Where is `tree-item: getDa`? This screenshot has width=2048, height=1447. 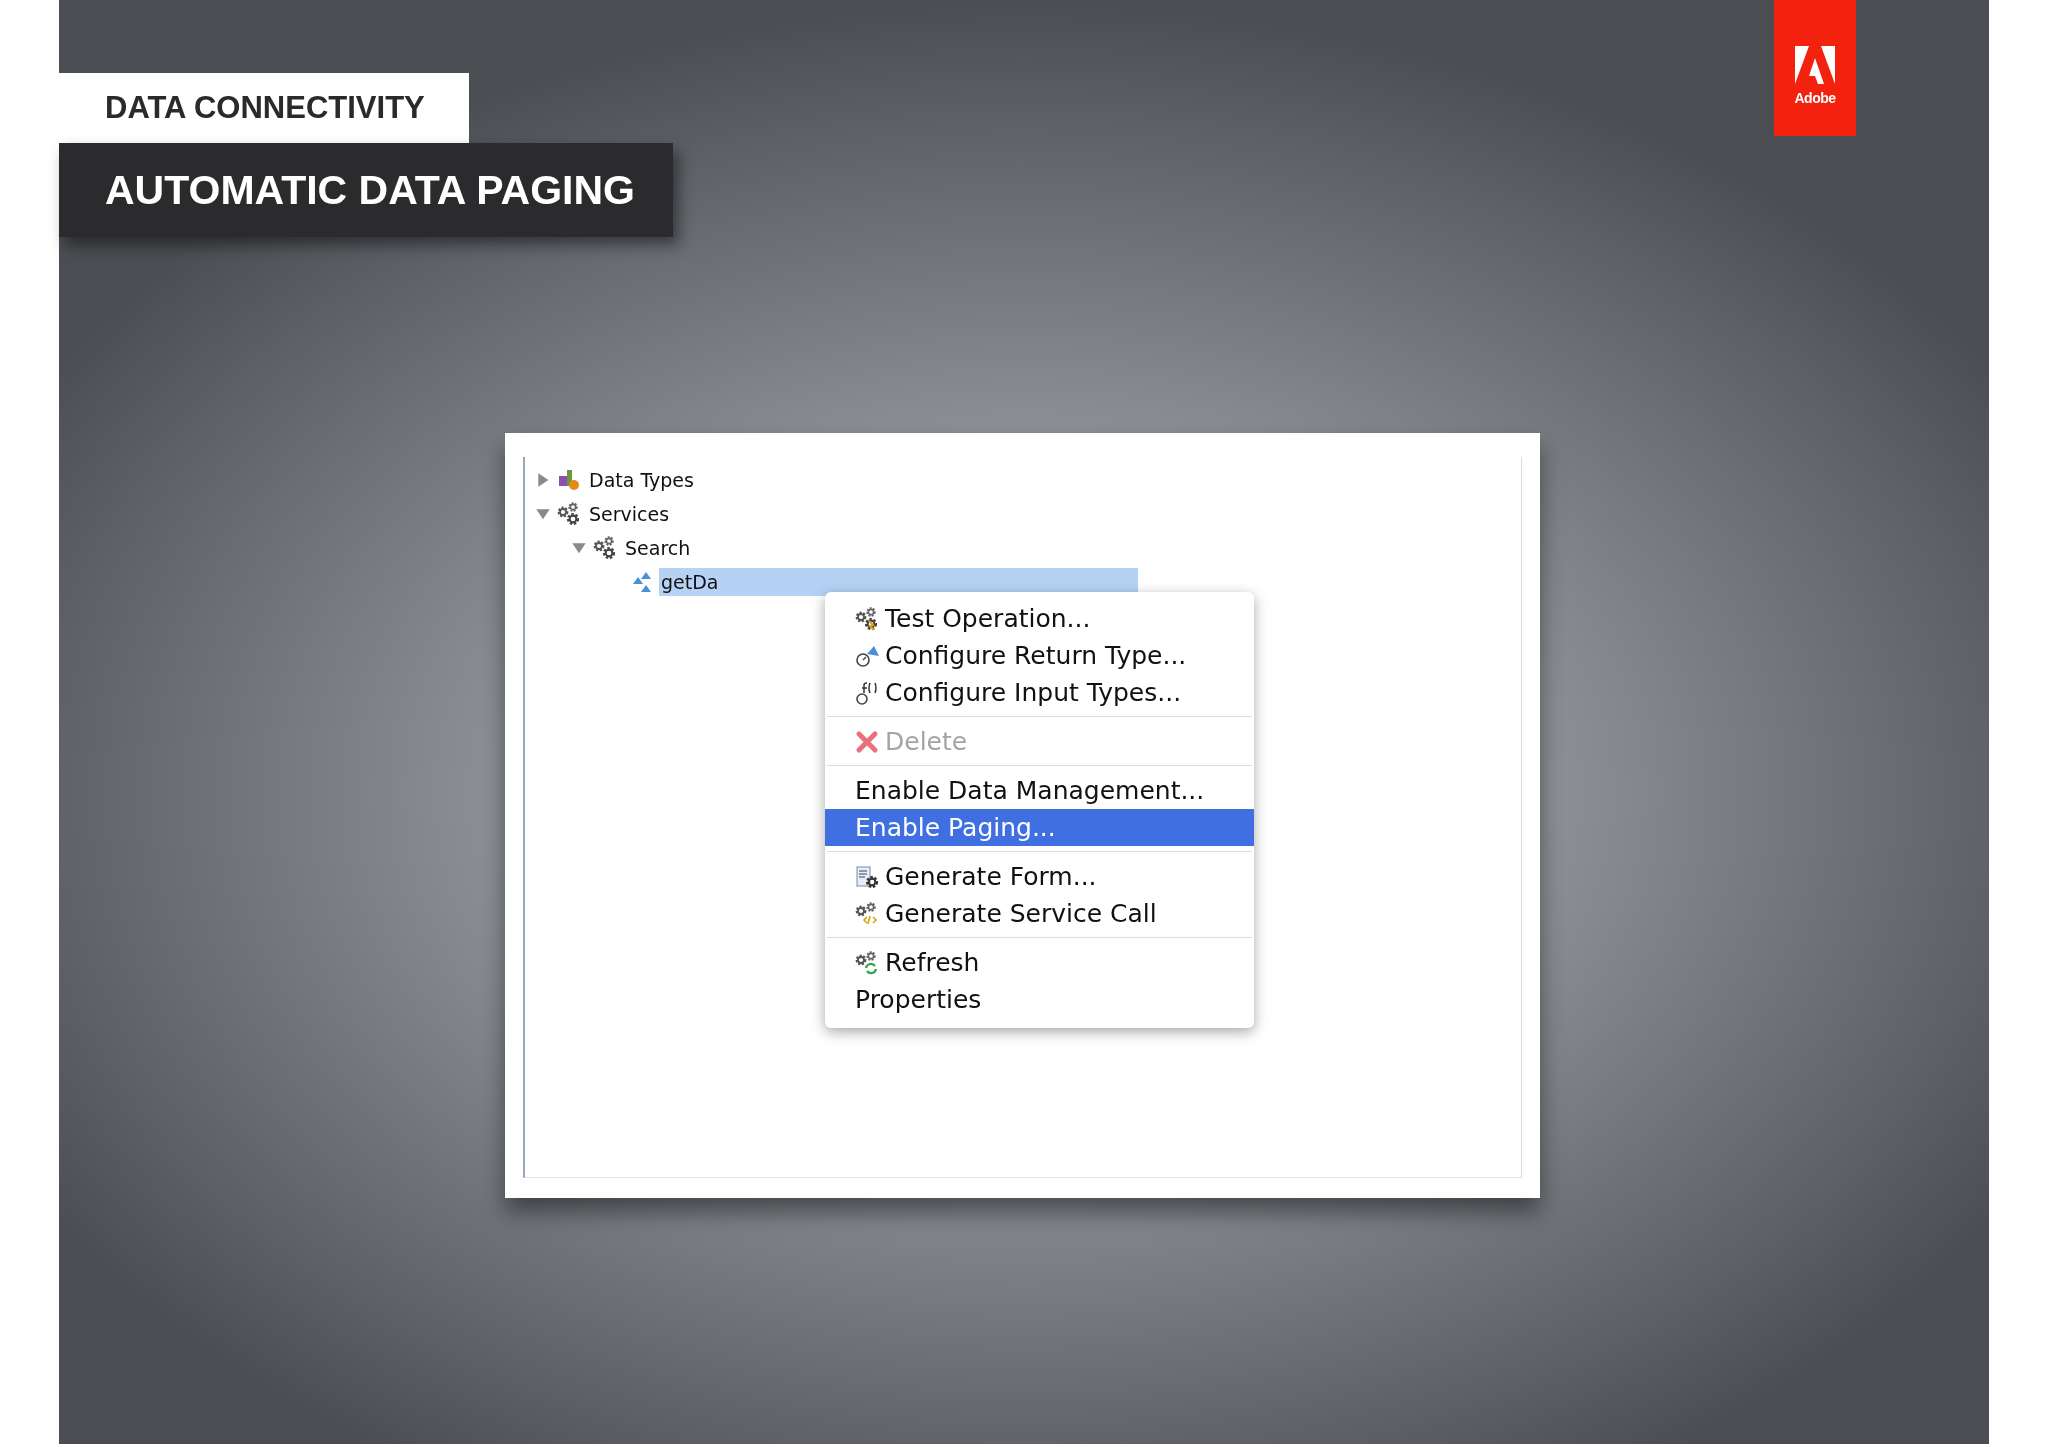 tree-item: getDa is located at coordinates (899, 582).